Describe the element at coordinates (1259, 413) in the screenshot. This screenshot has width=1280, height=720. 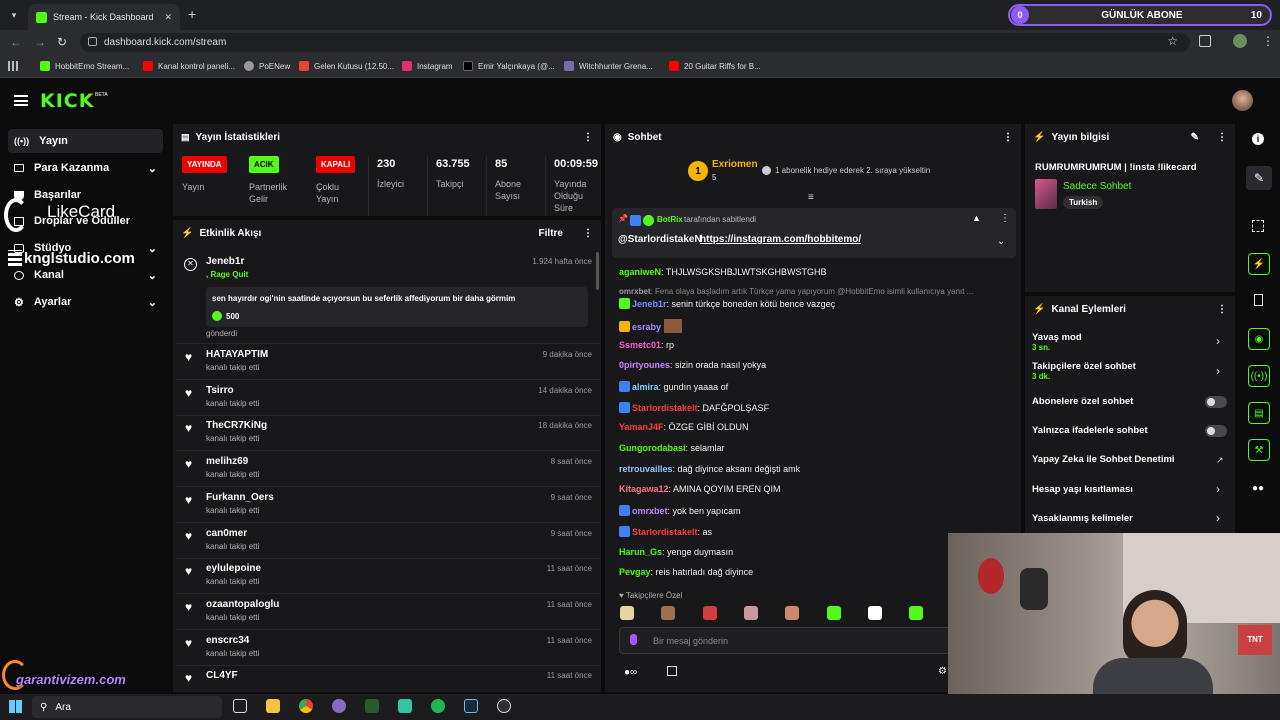
I see `rail-layout-button: ▤` at that location.